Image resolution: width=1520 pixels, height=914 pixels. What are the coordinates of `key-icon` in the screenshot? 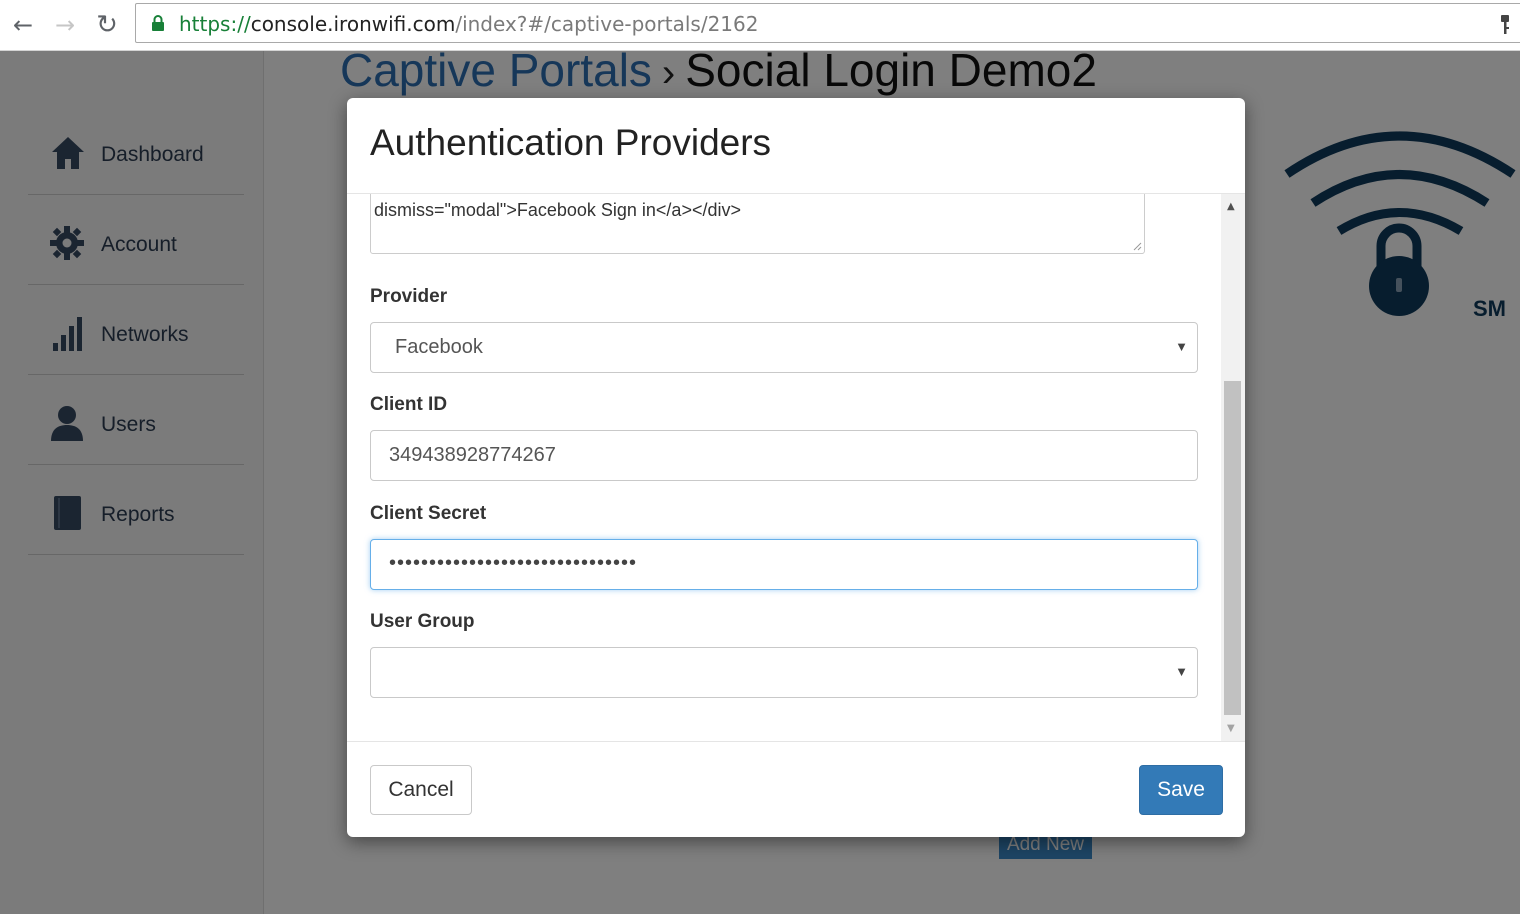 It's located at (1505, 25).